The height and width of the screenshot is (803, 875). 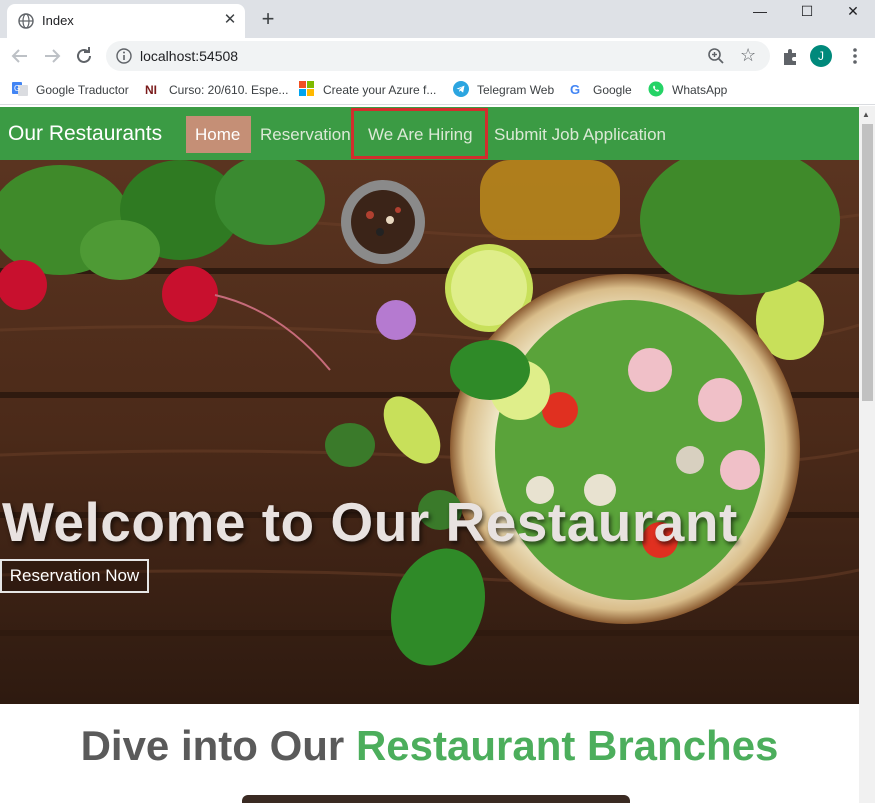 I want to click on ni-icon: NI, so click(x=151, y=90).